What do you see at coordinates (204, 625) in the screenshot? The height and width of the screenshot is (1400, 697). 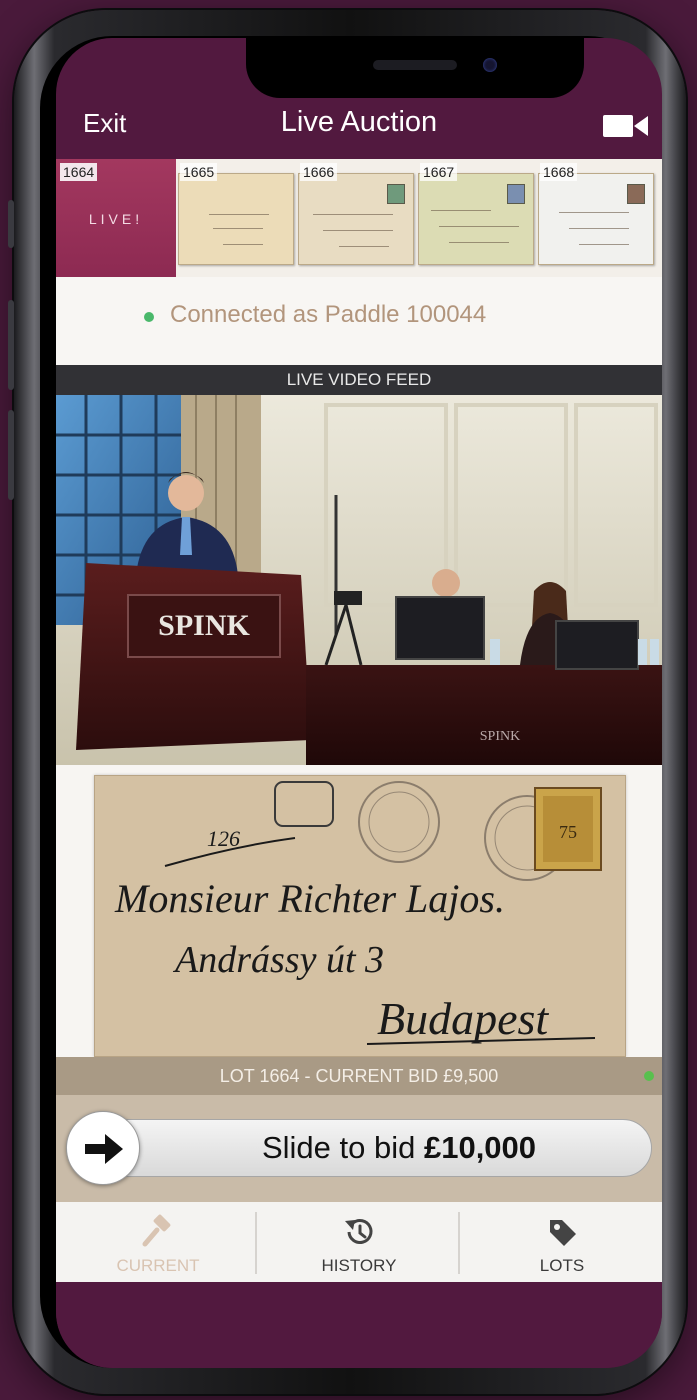 I see `podium-brand: SPINK` at bounding box center [204, 625].